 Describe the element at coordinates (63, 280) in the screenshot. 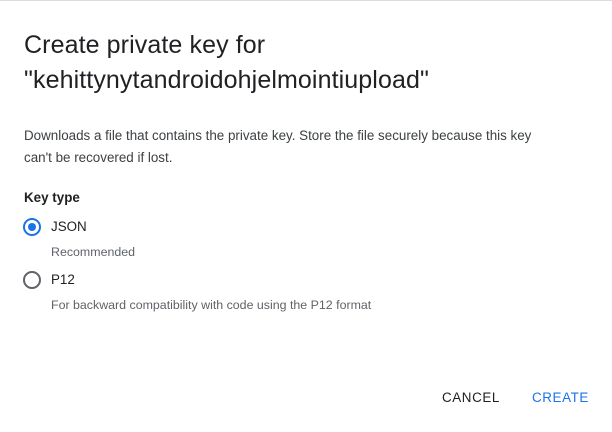

I see `p12-option-label: P12` at that location.